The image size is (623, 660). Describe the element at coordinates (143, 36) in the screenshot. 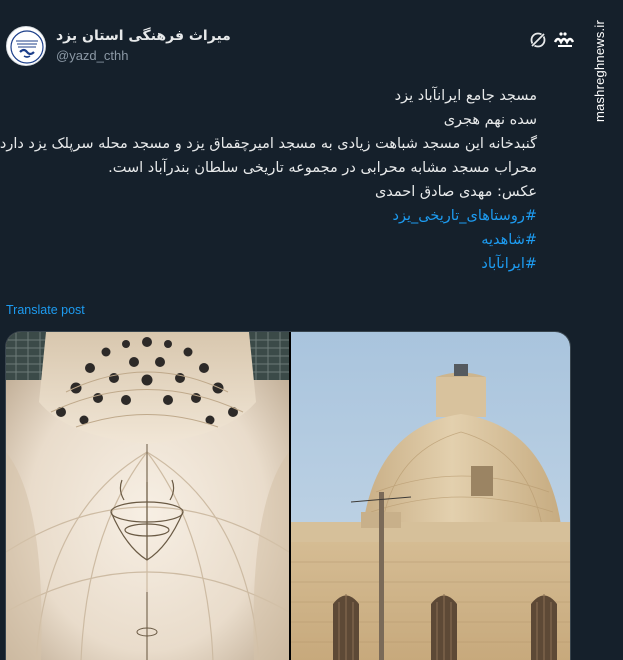

I see `display-name: میراث فرهنگی استان یزد` at that location.